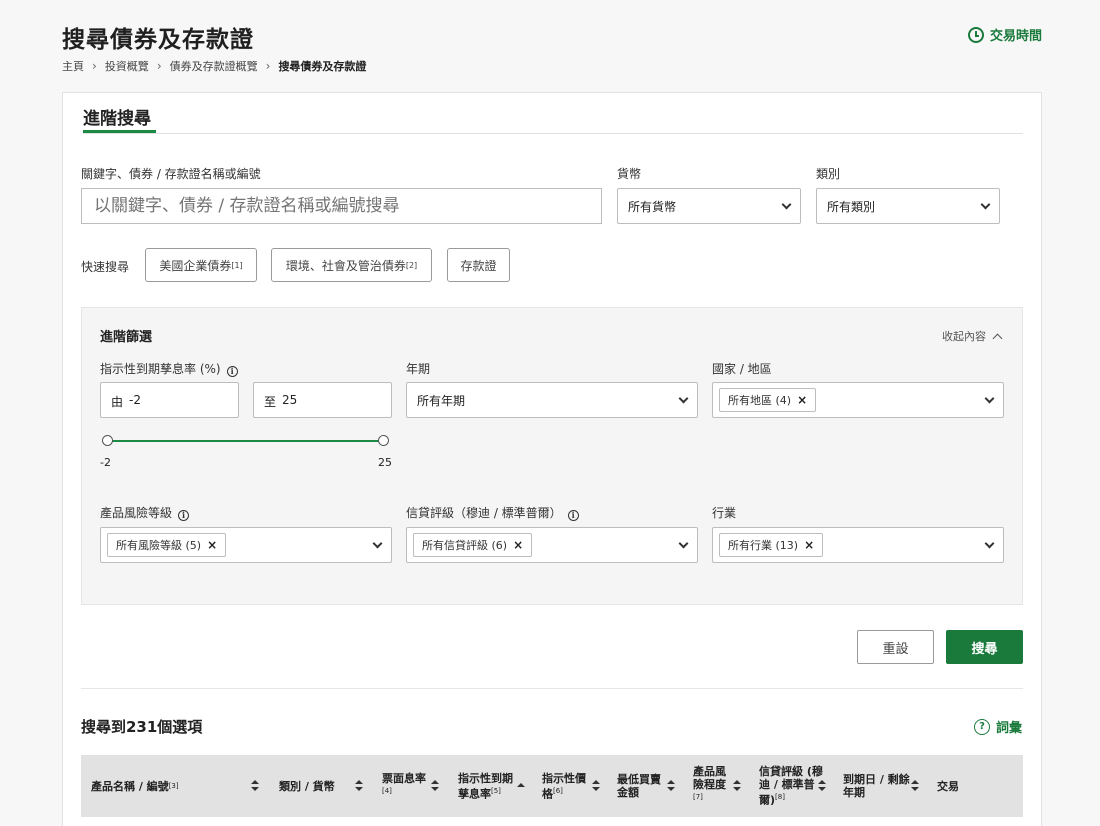  What do you see at coordinates (547, 794) in the screenshot?
I see `col-label: 格` at bounding box center [547, 794].